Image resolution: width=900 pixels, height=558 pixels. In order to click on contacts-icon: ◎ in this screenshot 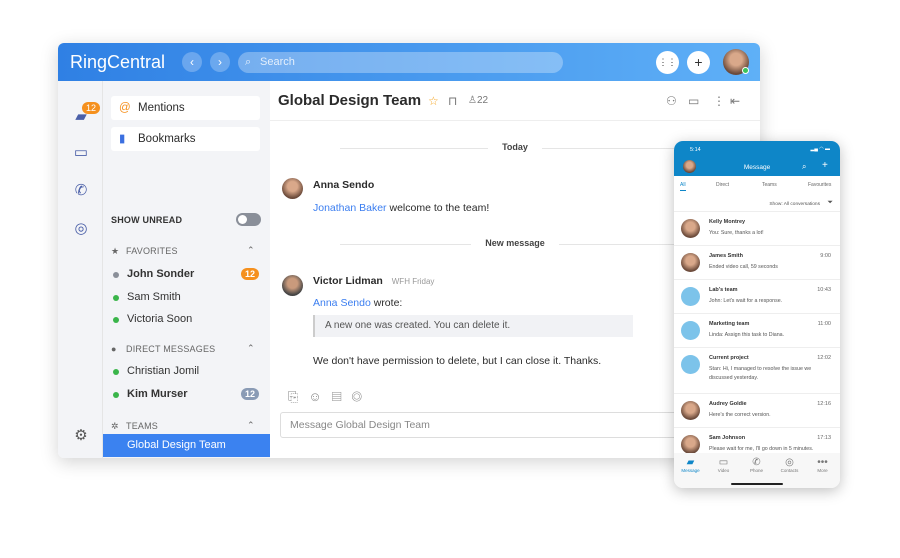, I will do `click(81, 228)`.